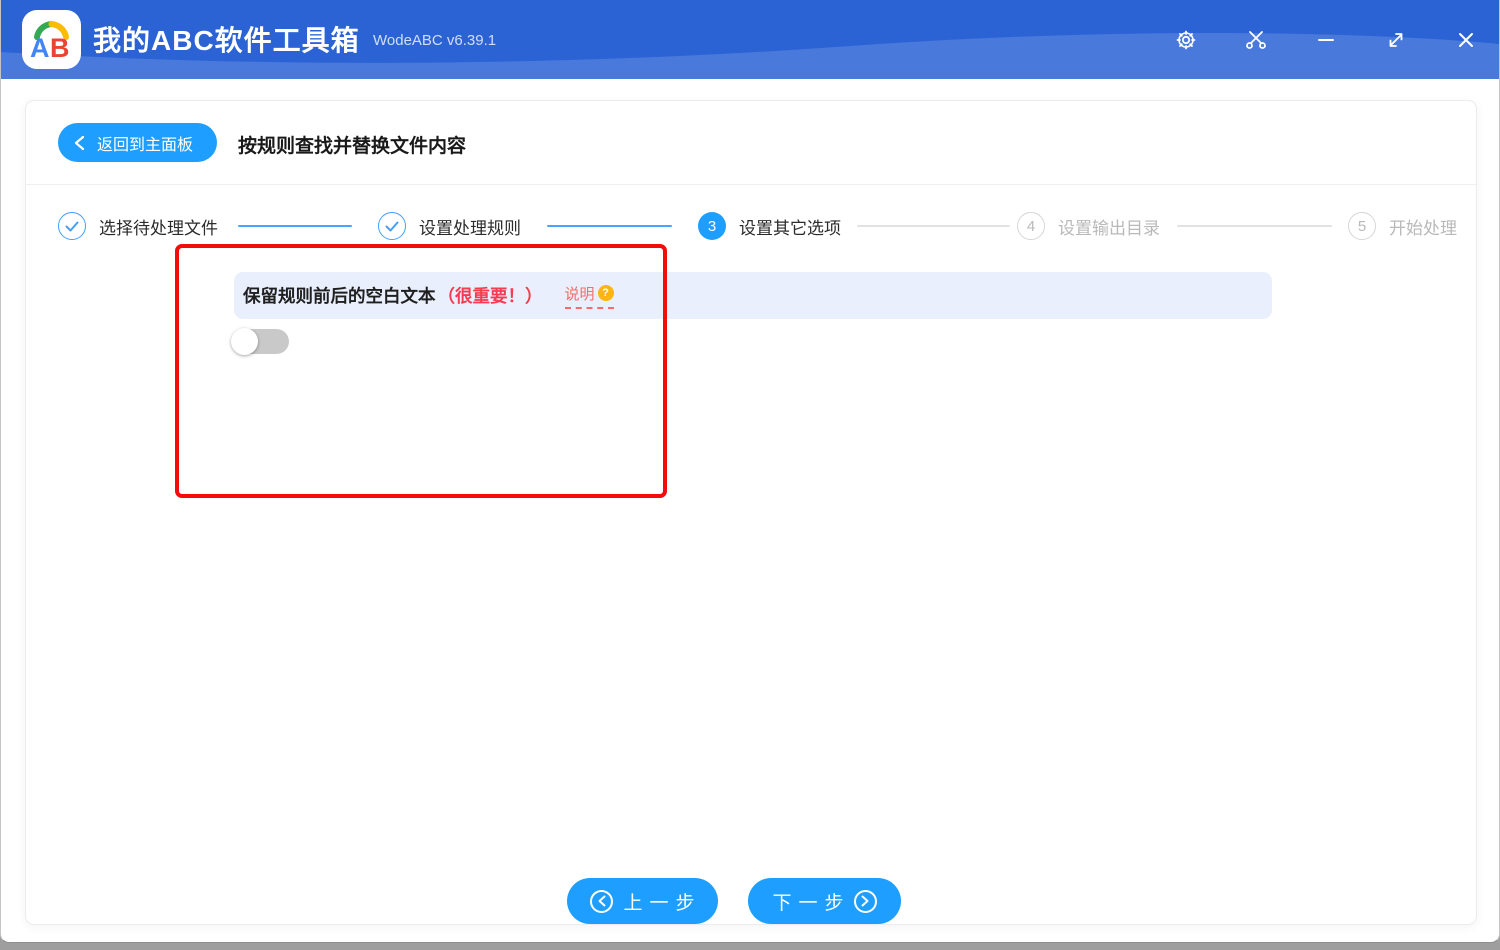  I want to click on help-explanation-link: 说明 ?, so click(589, 296).